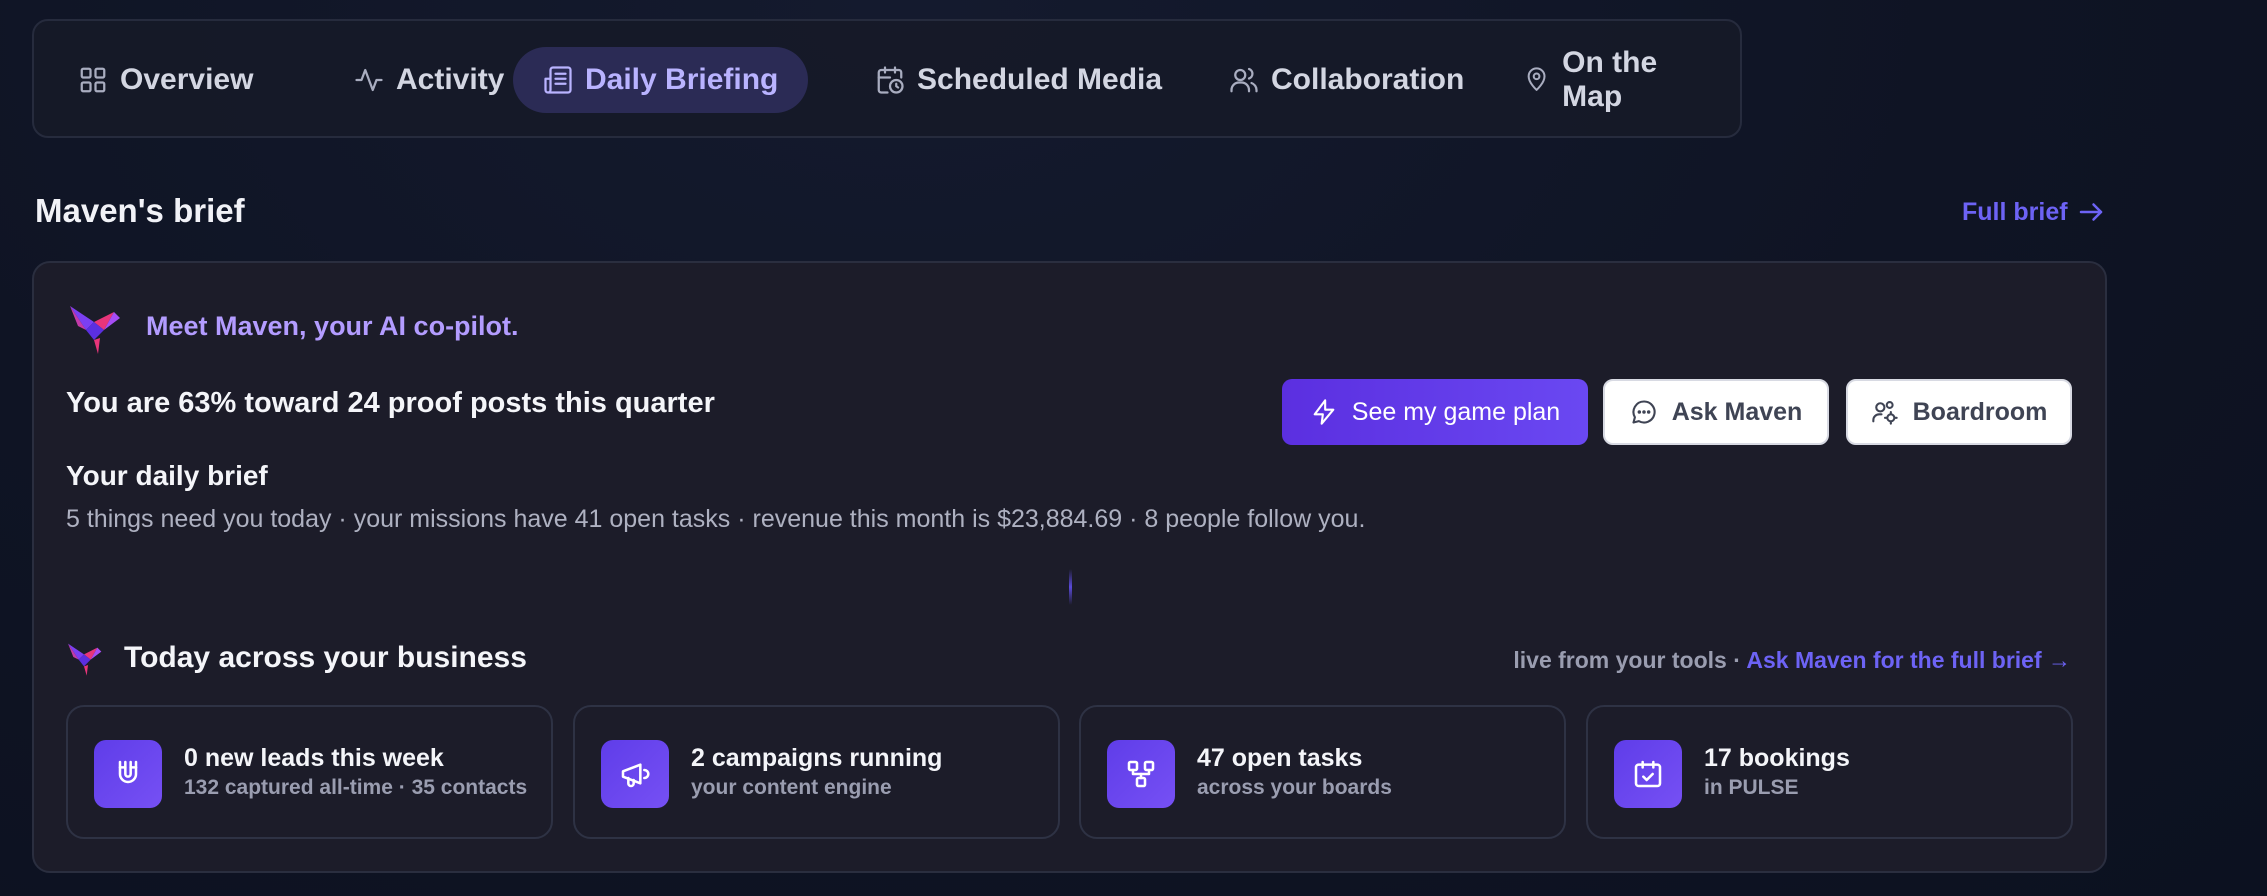 This screenshot has width=2267, height=896. What do you see at coordinates (1630, 660) in the screenshot?
I see `live-prefix: live from your tools ·` at bounding box center [1630, 660].